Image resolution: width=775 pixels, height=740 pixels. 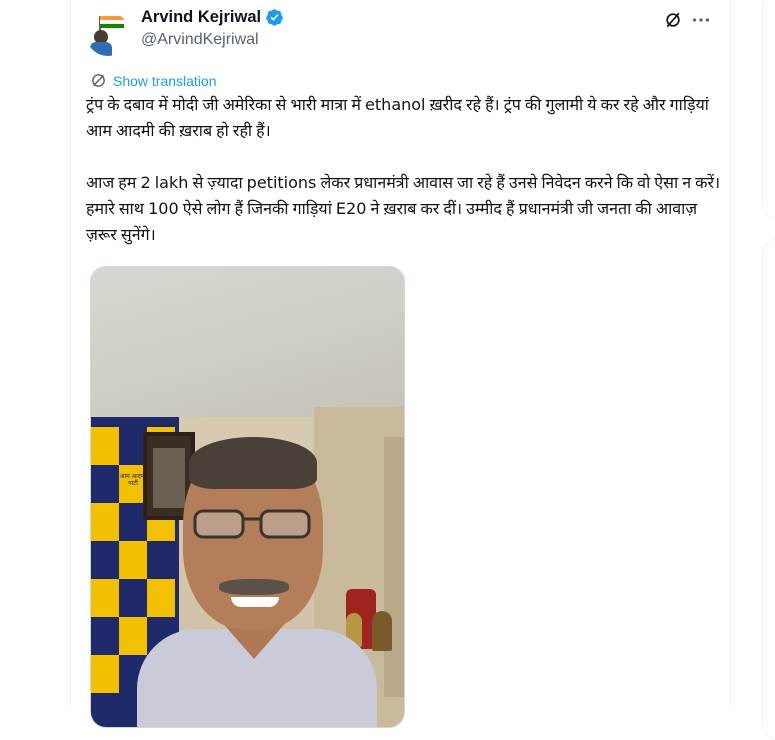 What do you see at coordinates (274, 17) in the screenshot?
I see `verified-badge-icon` at bounding box center [274, 17].